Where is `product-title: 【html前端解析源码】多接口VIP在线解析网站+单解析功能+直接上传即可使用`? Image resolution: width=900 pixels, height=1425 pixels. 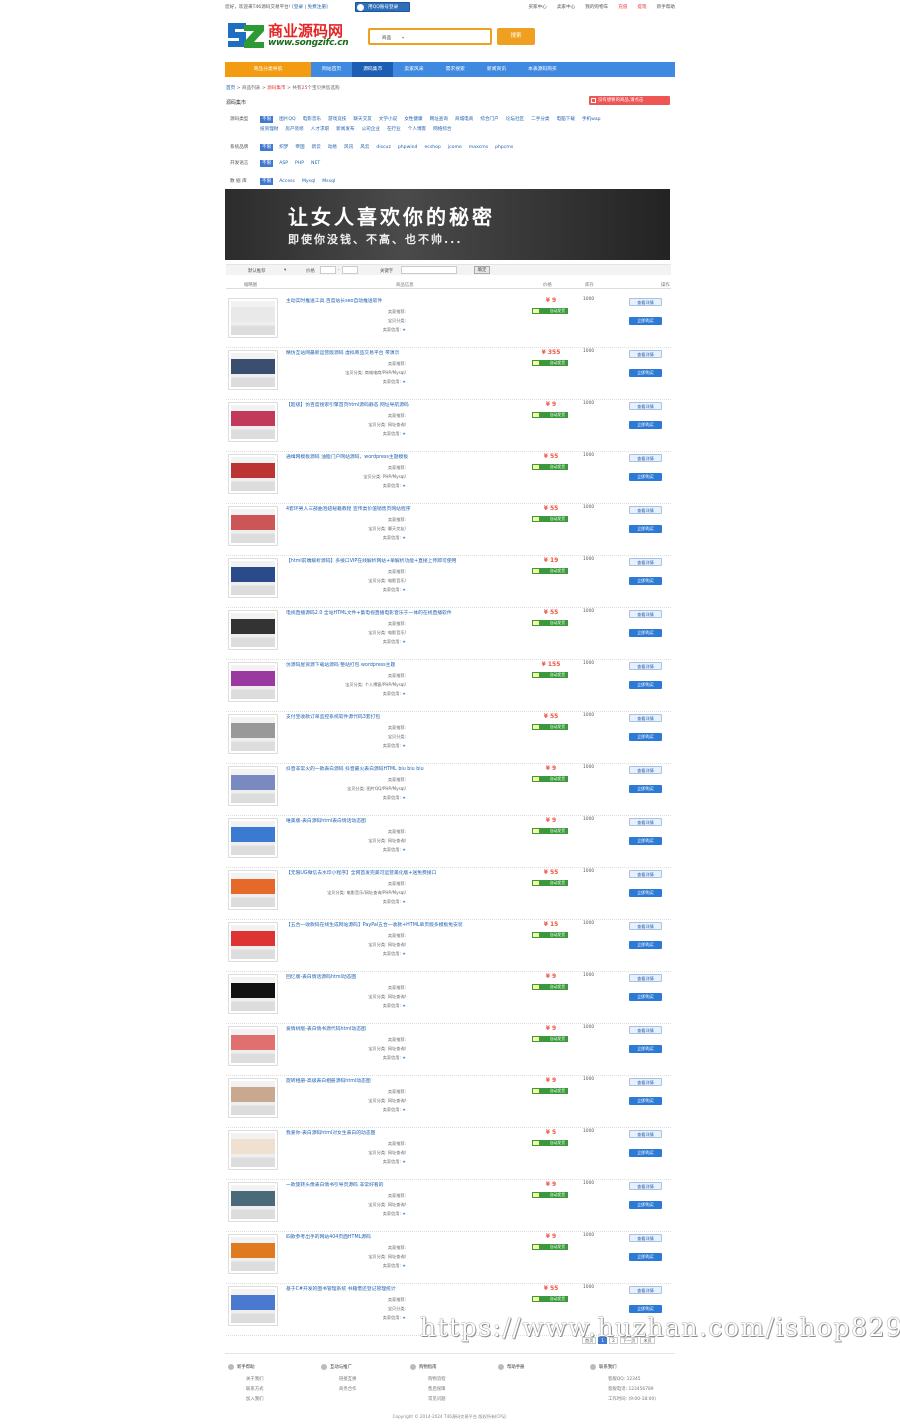 product-title: 【html前端解析源码】多接口VIP在线解析网站+单解析功能+直接上传即可使用 is located at coordinates (371, 560).